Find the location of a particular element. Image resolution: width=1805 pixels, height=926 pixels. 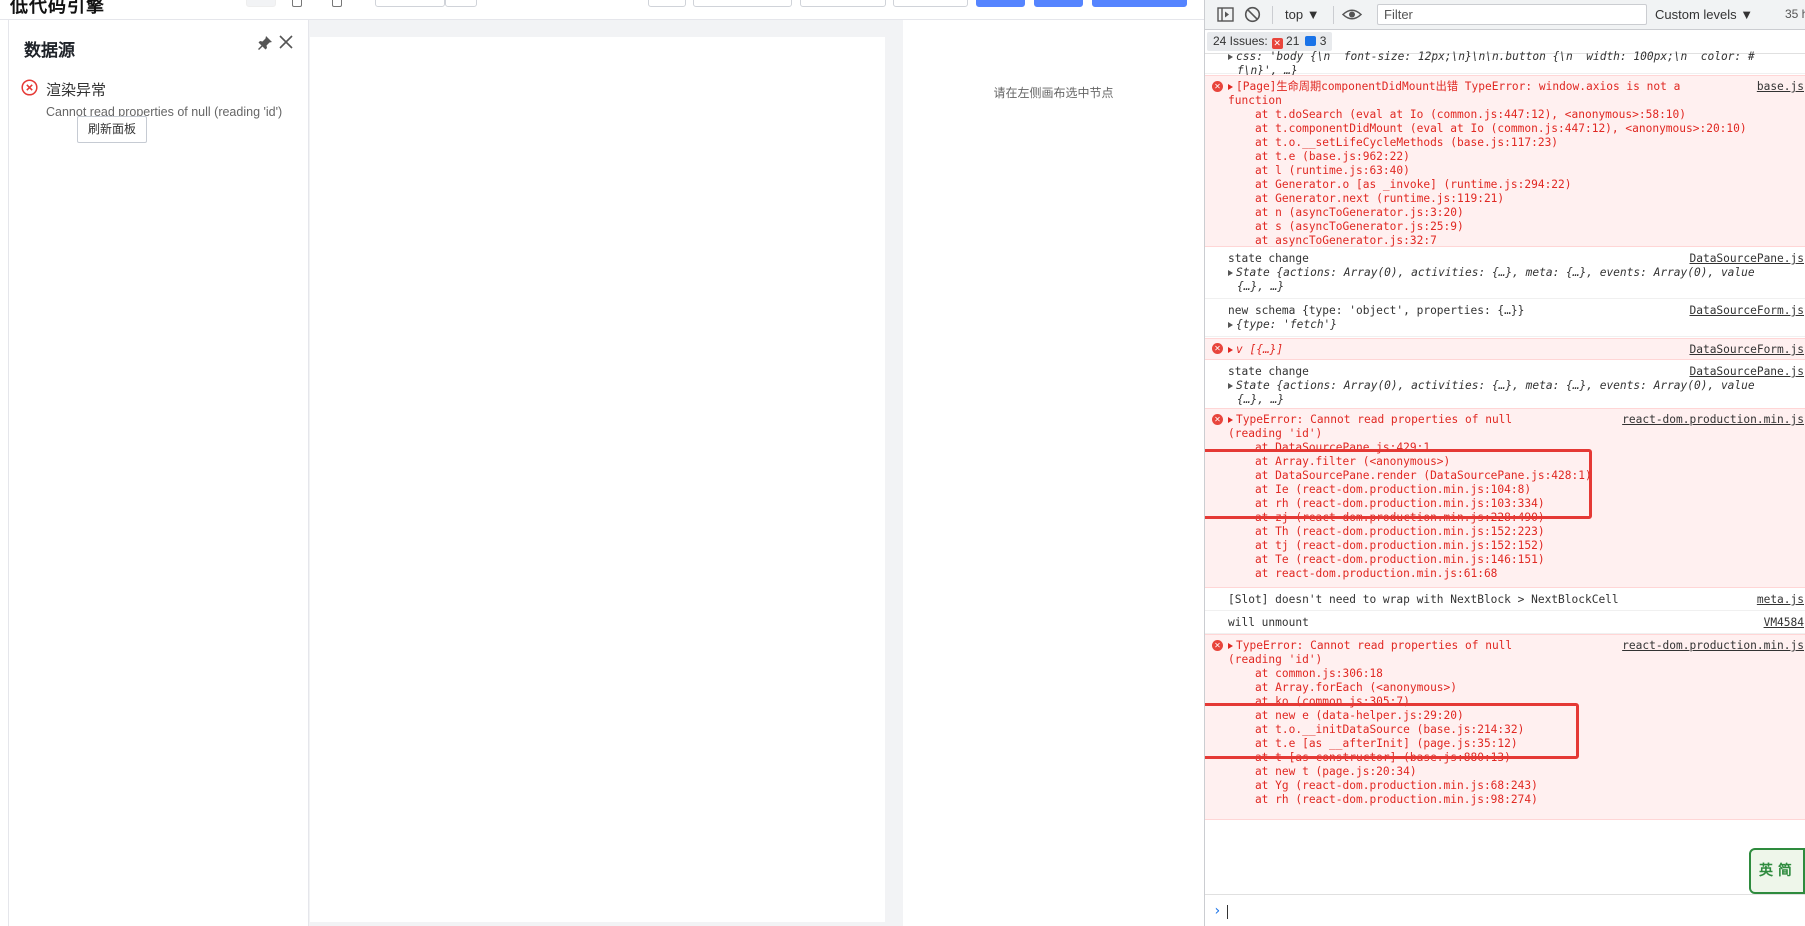

chevron-down-icon: ▼ is located at coordinates (1747, 14).